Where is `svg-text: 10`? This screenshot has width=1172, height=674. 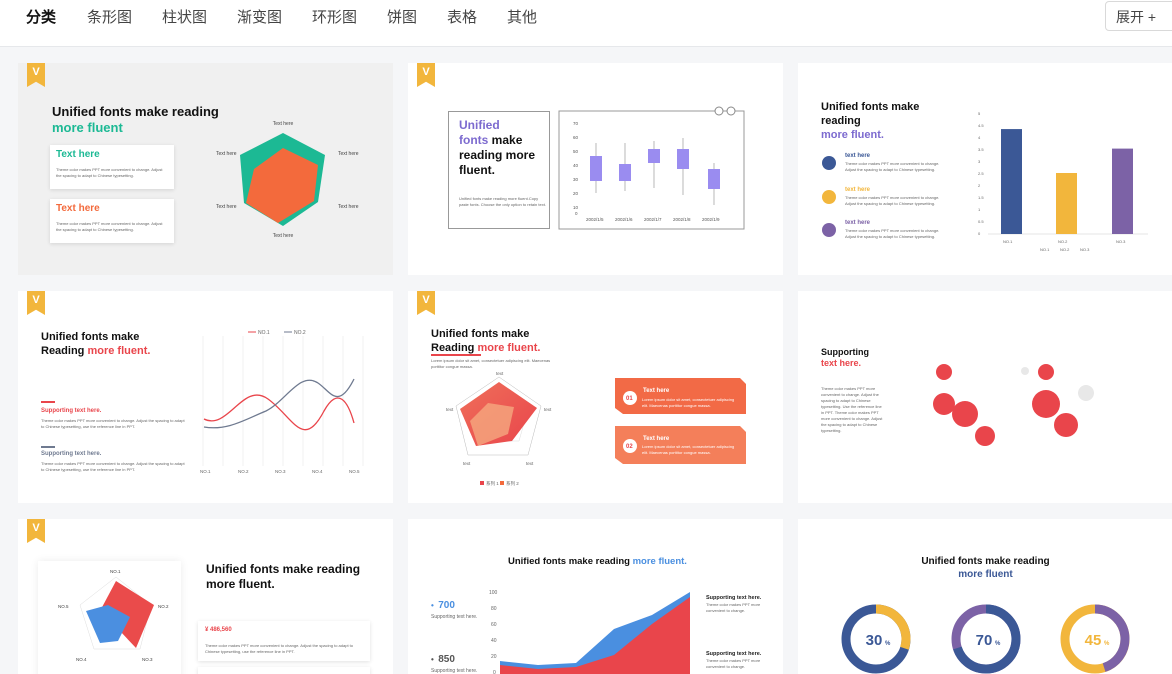 svg-text: 10 is located at coordinates (576, 207).